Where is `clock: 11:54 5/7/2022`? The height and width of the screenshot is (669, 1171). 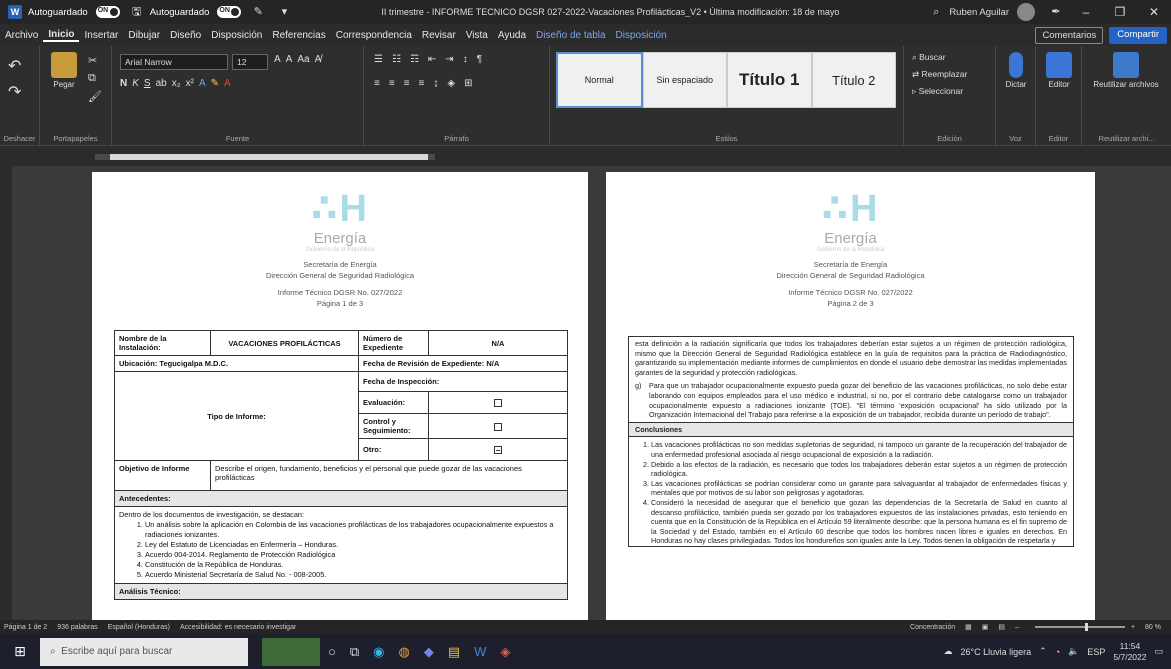 clock: 11:54 5/7/2022 is located at coordinates (1129, 652).